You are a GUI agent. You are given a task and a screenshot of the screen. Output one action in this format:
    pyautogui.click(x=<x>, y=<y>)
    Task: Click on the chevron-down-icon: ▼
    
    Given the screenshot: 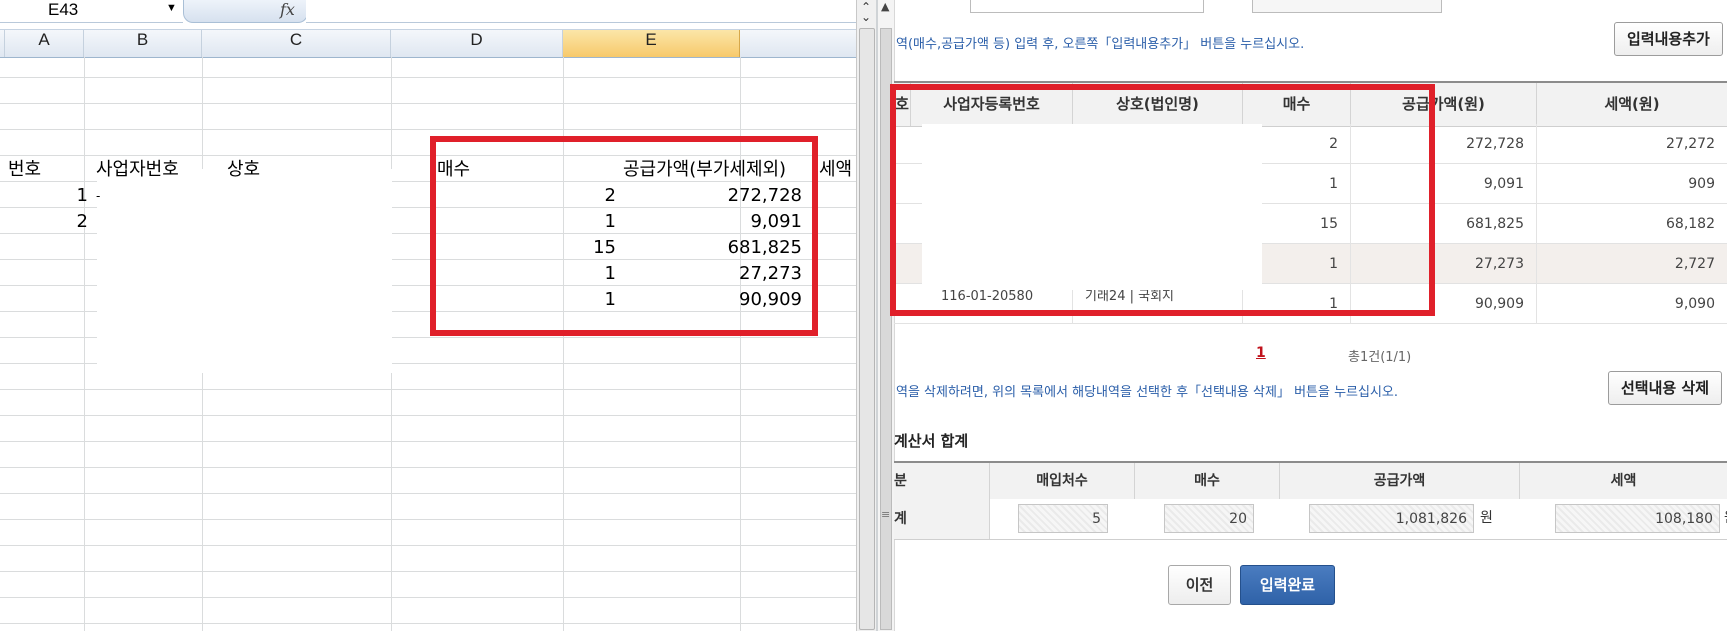 What is the action you would take?
    pyautogui.click(x=171, y=8)
    